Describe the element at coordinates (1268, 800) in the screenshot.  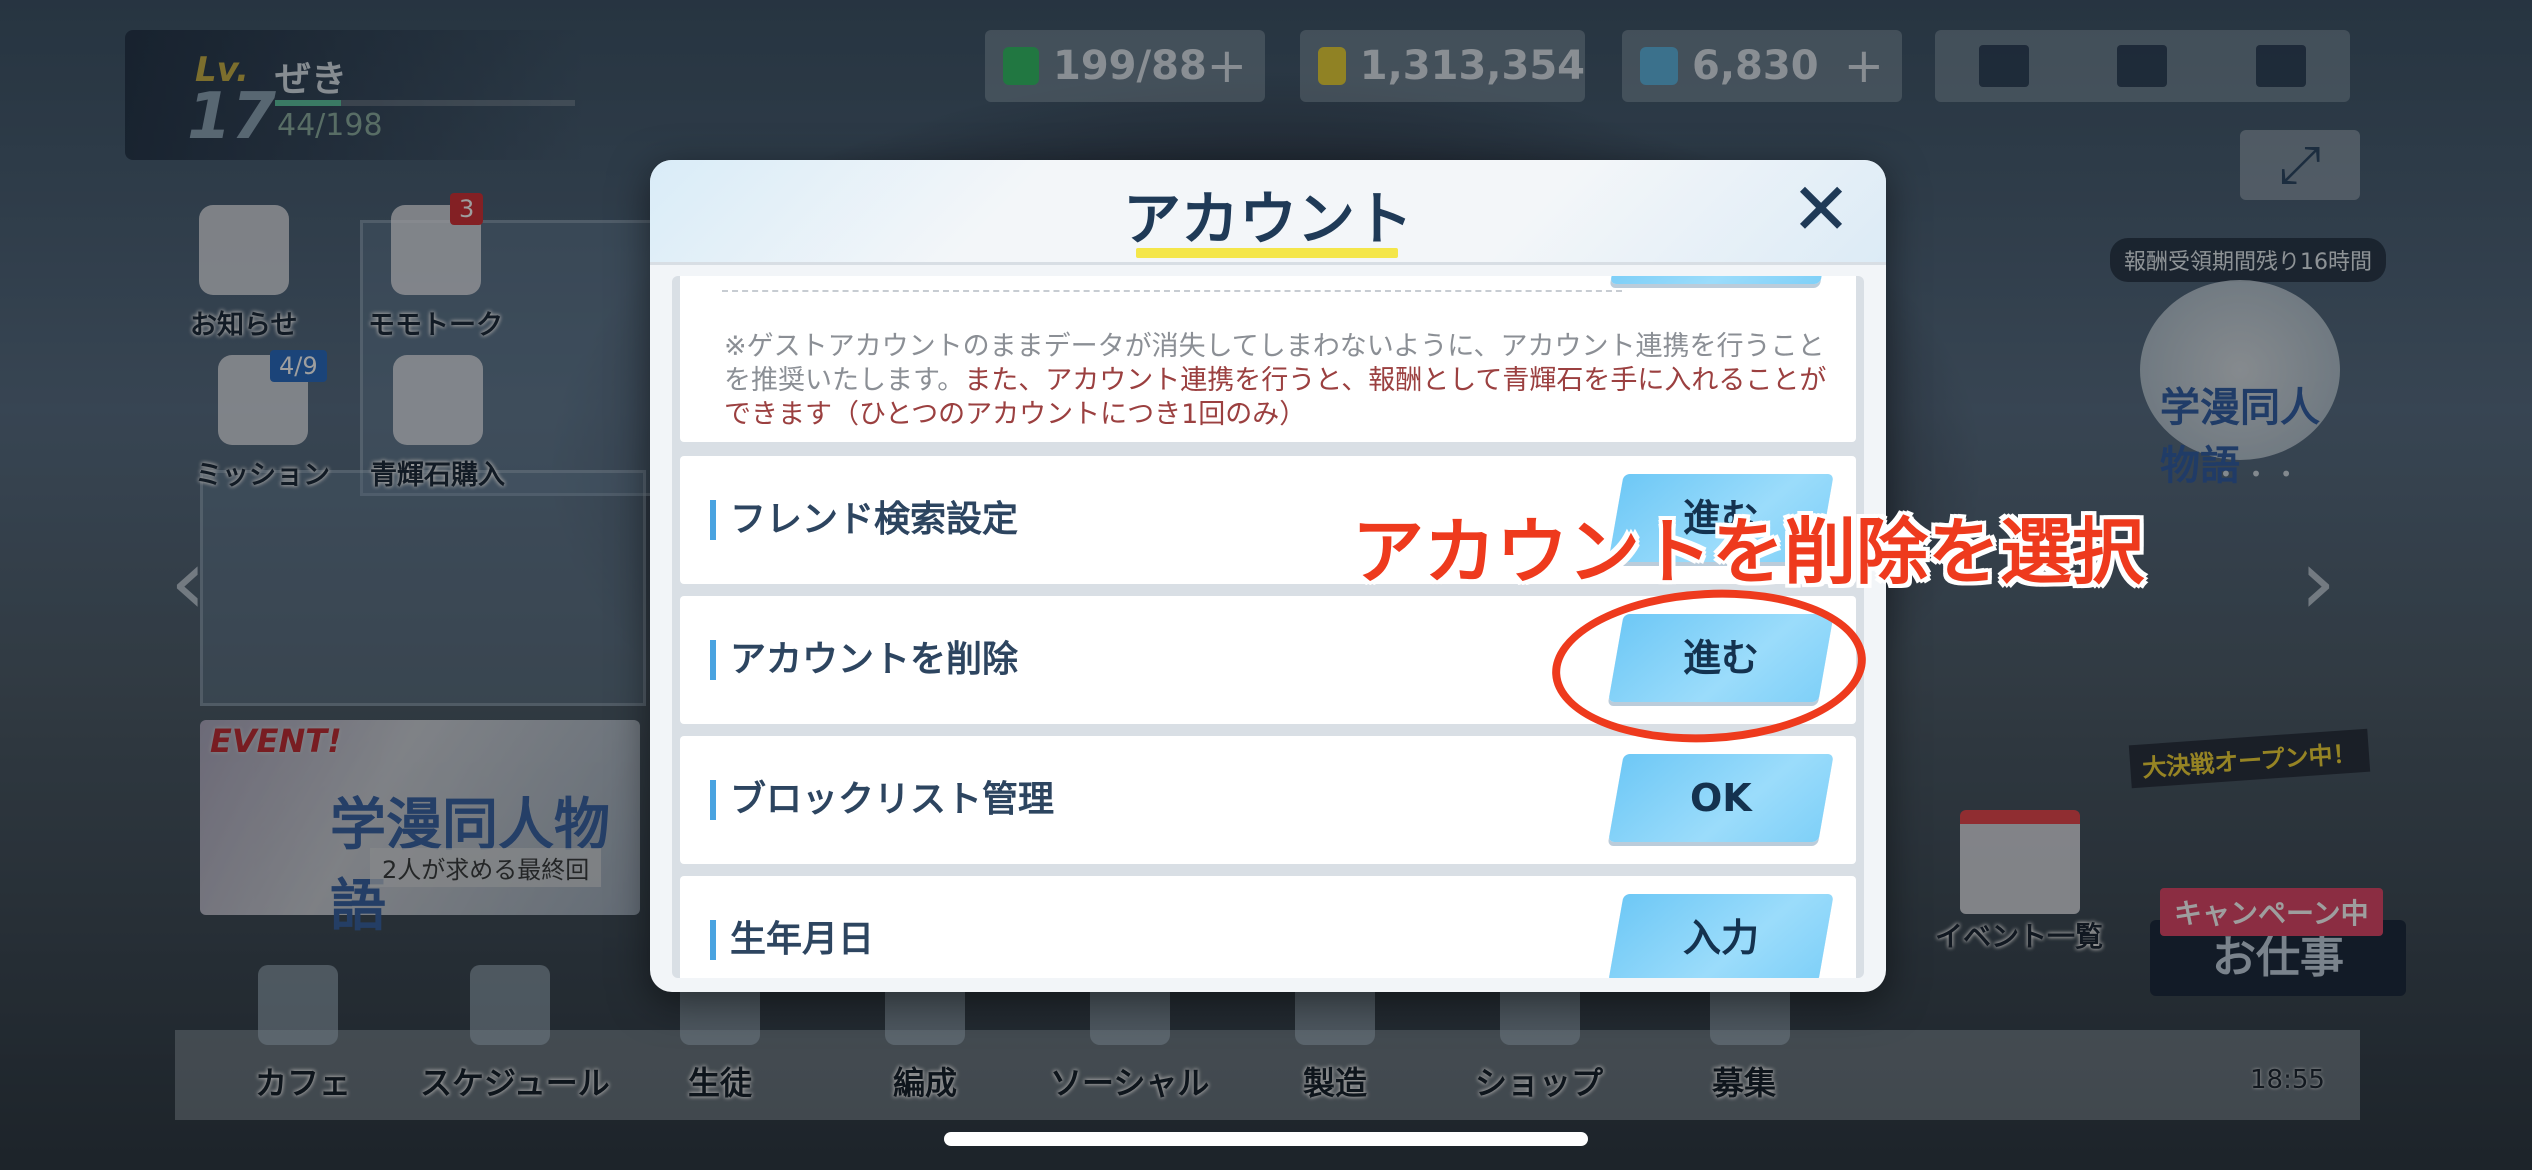
I see `settings-row: ブロックリスト管理 OK` at that location.